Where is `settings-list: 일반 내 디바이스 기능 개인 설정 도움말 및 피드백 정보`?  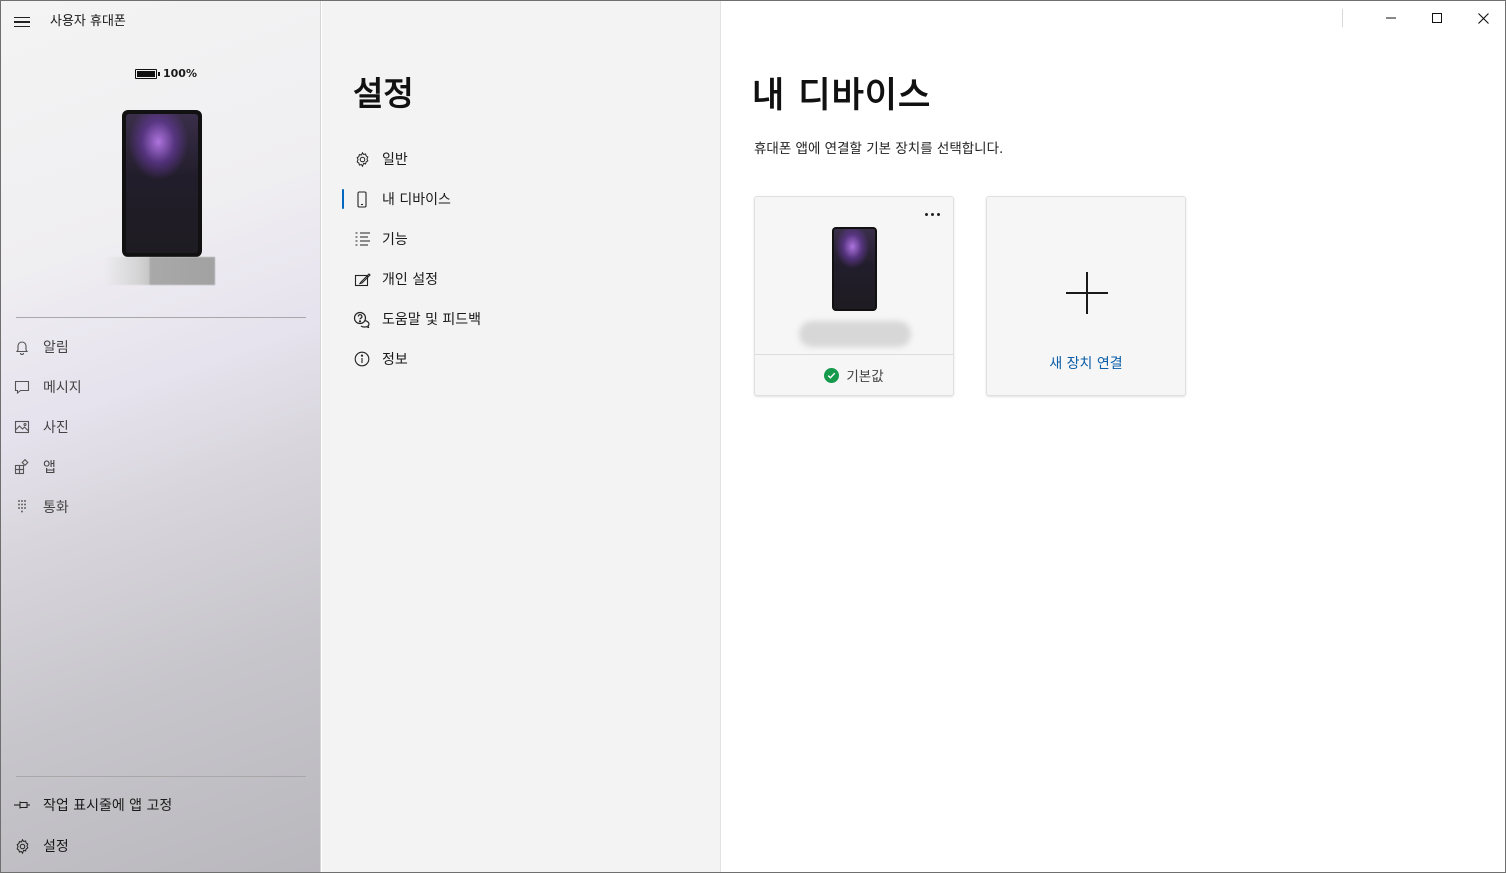
settings-list: 일반 내 디바이스 기능 개인 설정 도움말 및 피드백 정보 is located at coordinates (521, 259).